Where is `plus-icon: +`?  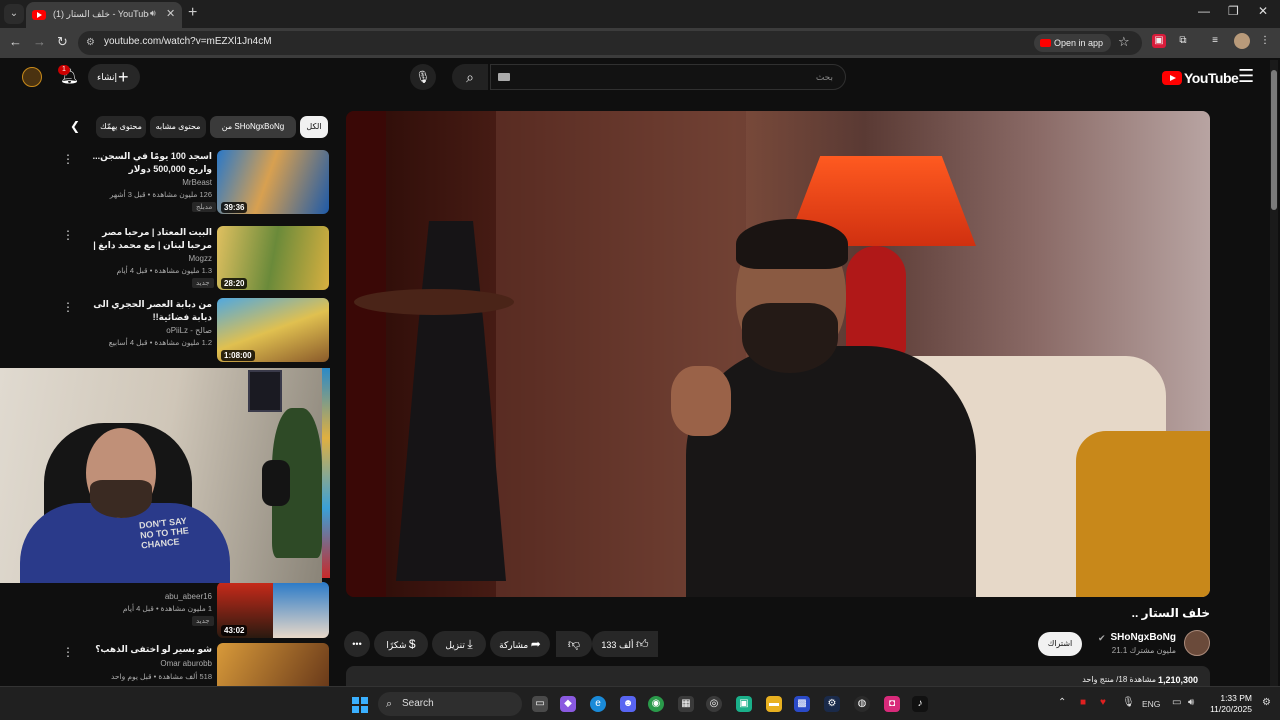 plus-icon: + is located at coordinates (123, 77).